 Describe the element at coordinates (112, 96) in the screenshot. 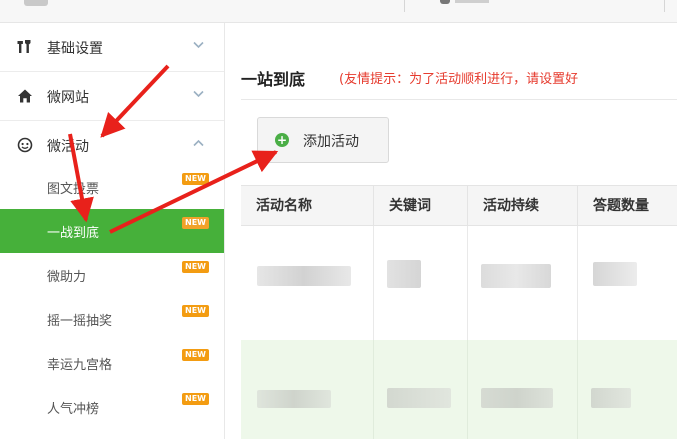

I see `sidebar-item-microsite: 微网站` at that location.